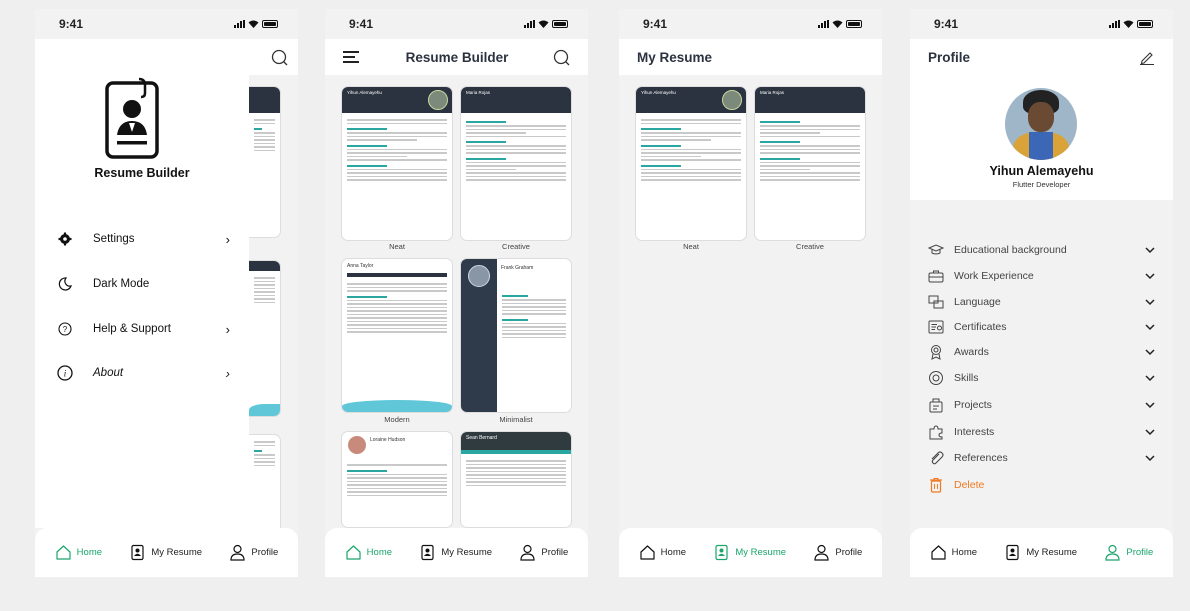  I want to click on bottom-tab-bar: Home My Resume Profile, so click(750, 552).